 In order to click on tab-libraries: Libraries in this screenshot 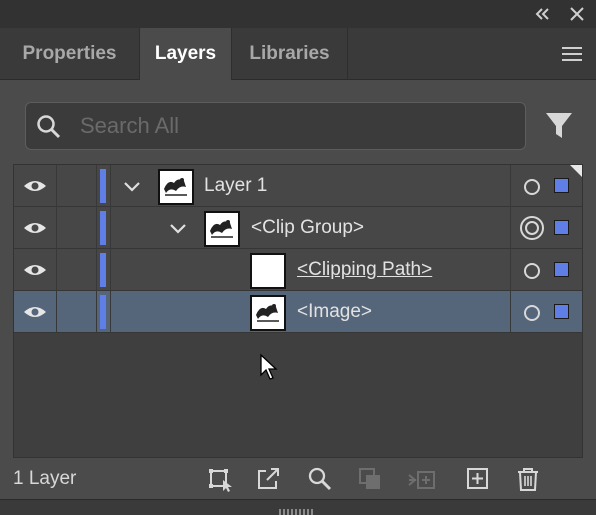, I will do `click(290, 54)`.